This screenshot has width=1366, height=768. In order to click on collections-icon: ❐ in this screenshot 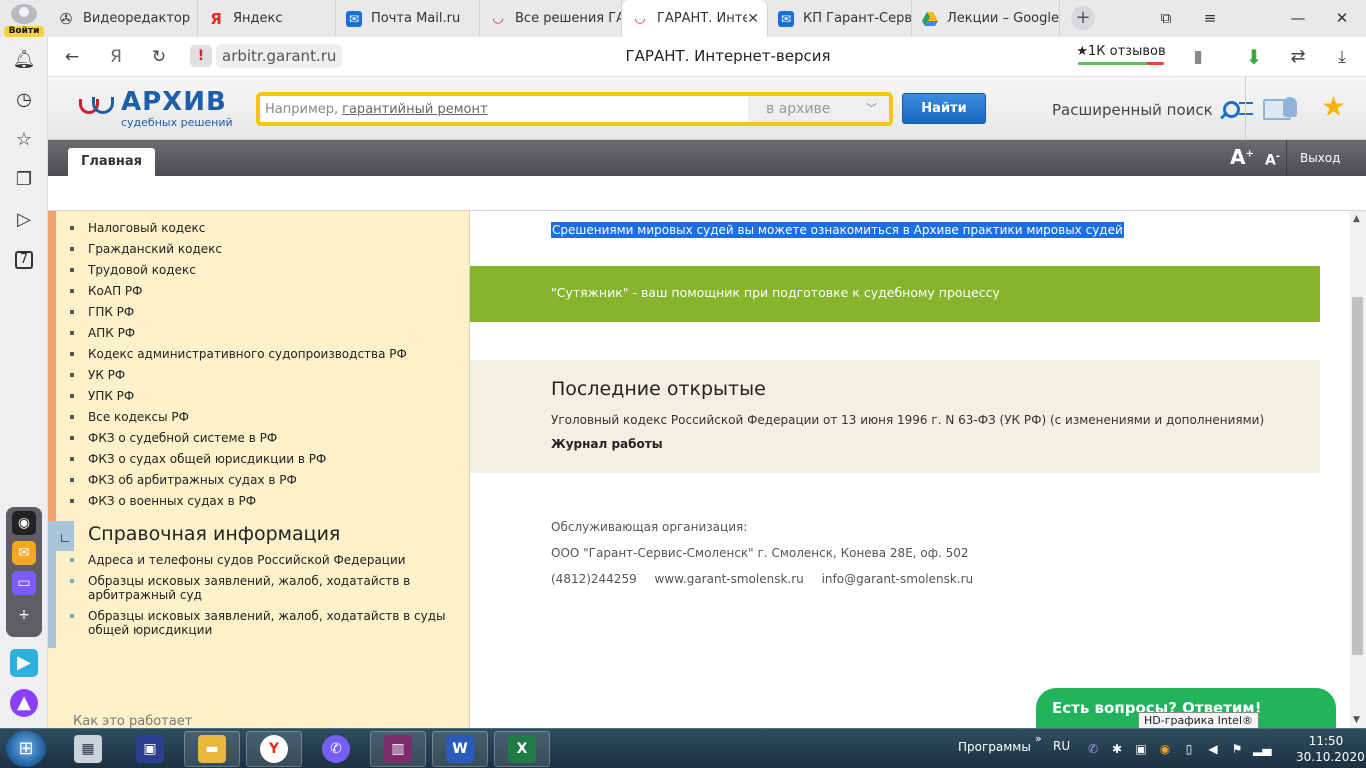, I will do `click(24, 180)`.